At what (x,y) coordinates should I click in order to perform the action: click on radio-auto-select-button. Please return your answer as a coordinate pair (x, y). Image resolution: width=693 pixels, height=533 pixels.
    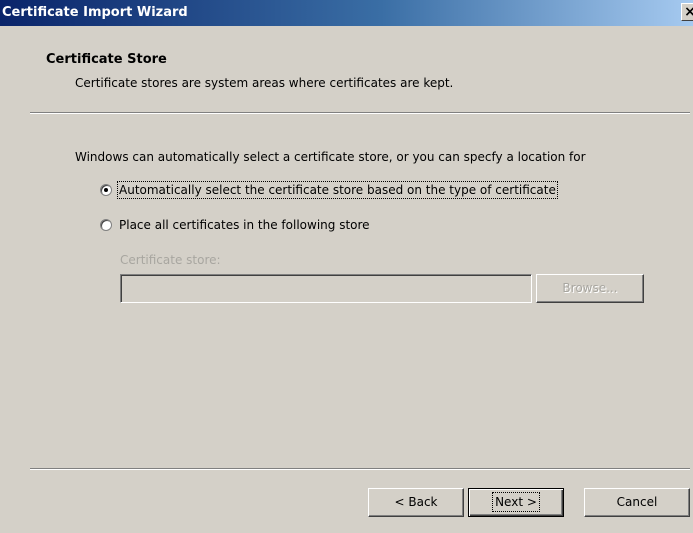
    Looking at the image, I should click on (106, 190).